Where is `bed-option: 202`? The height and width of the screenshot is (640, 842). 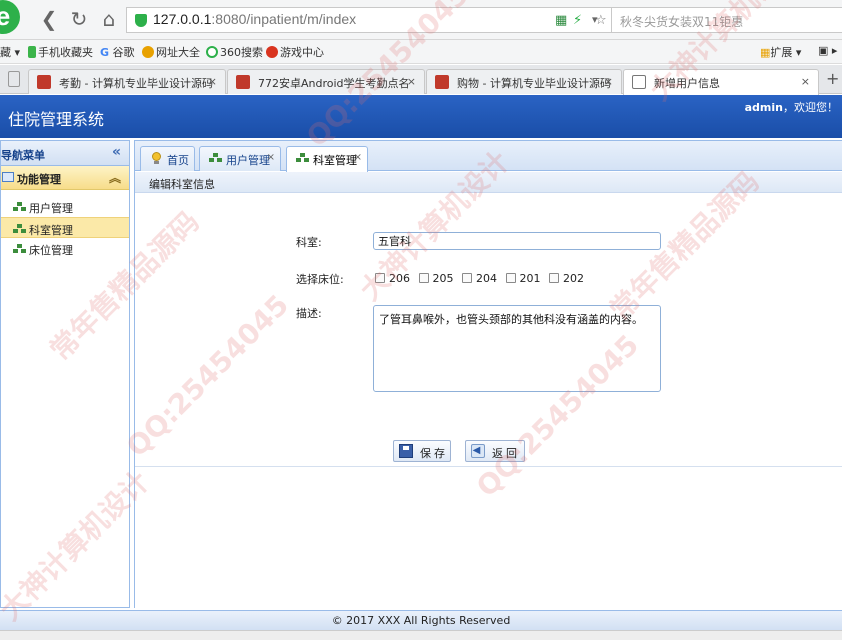 bed-option: 202 is located at coordinates (566, 278).